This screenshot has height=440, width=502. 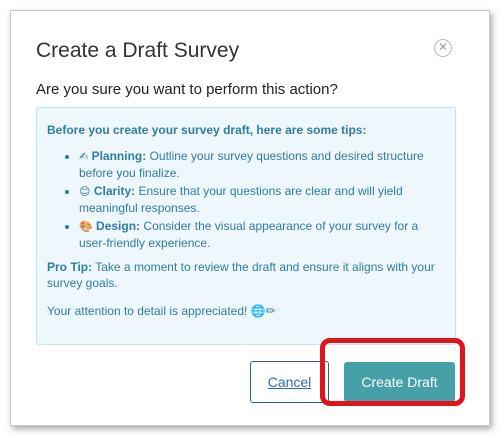 What do you see at coordinates (443, 48) in the screenshot?
I see `close-icon: ✕` at bounding box center [443, 48].